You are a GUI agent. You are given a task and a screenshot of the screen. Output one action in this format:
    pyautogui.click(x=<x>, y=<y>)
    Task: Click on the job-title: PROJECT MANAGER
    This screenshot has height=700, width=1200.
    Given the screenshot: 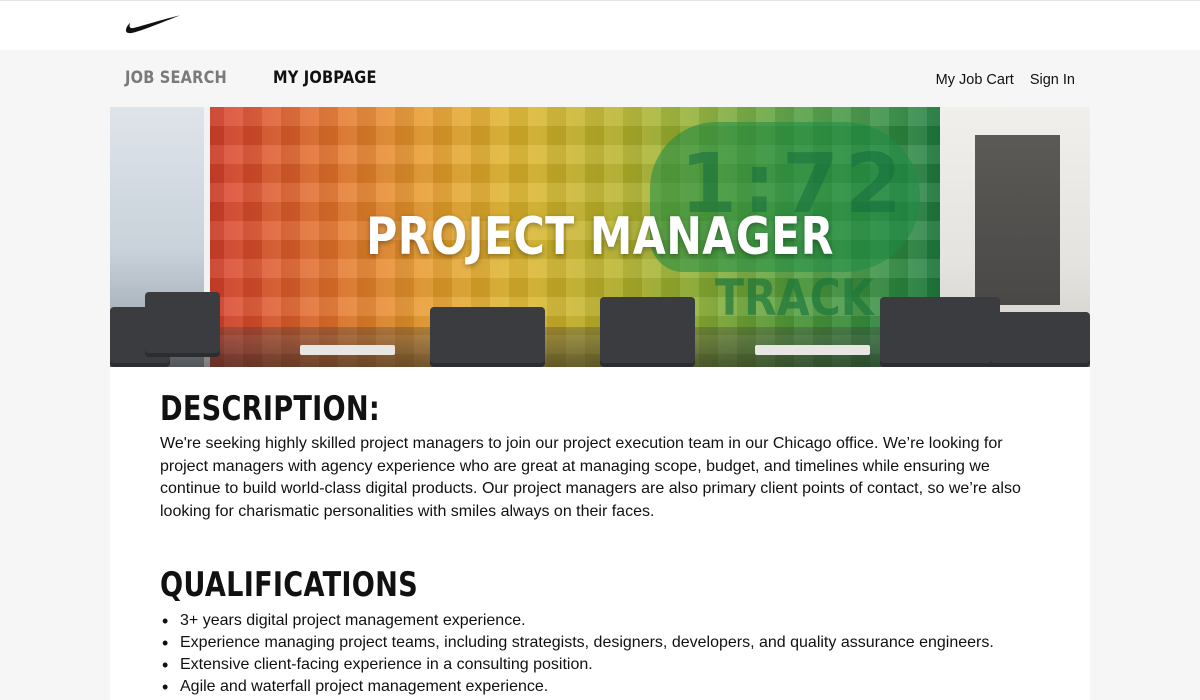 What is the action you would take?
    pyautogui.click(x=600, y=237)
    